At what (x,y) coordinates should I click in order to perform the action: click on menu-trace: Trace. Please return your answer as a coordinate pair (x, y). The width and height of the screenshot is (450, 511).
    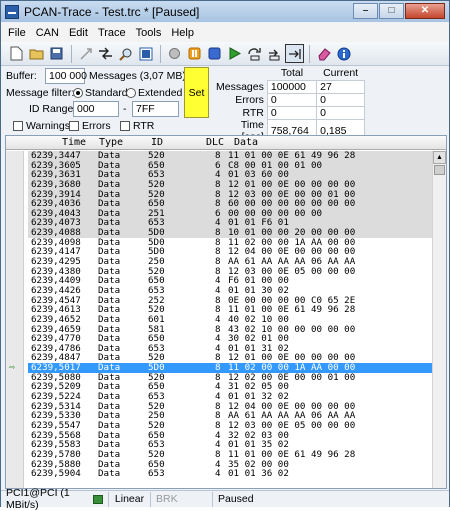
    Looking at the image, I should click on (112, 33).